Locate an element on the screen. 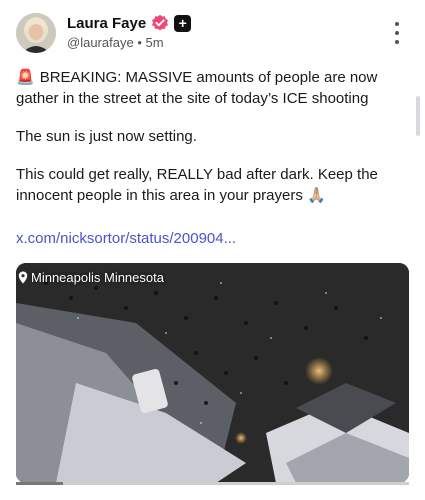 The image size is (425, 500). plus-badge: + is located at coordinates (183, 23).